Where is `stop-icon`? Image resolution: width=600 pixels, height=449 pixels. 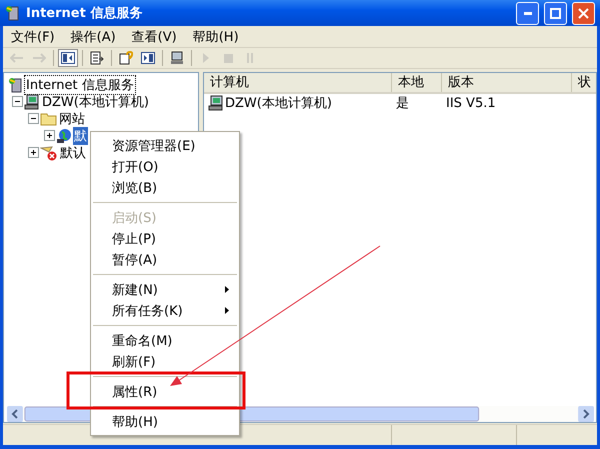 stop-icon is located at coordinates (228, 58).